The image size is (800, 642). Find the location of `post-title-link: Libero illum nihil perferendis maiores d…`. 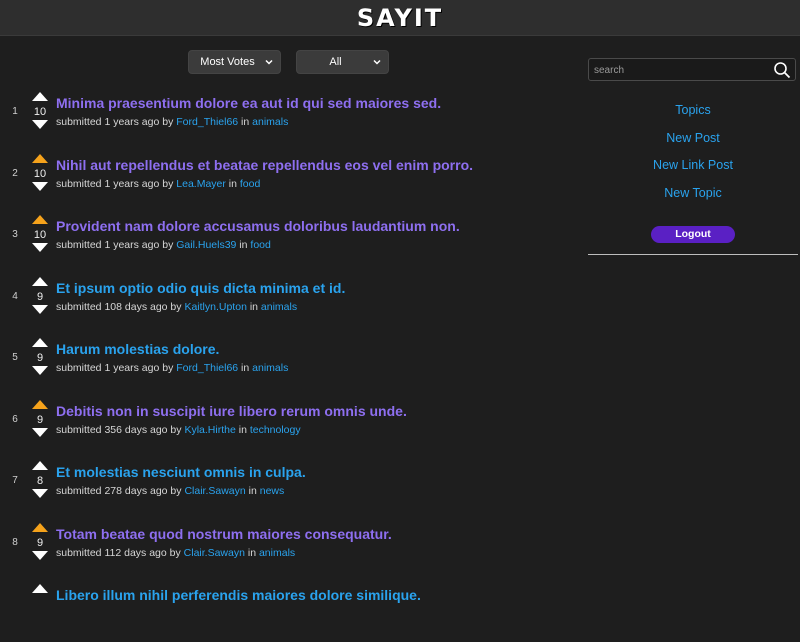

post-title-link: Libero illum nihil perferendis maiores d… is located at coordinates (238, 595).